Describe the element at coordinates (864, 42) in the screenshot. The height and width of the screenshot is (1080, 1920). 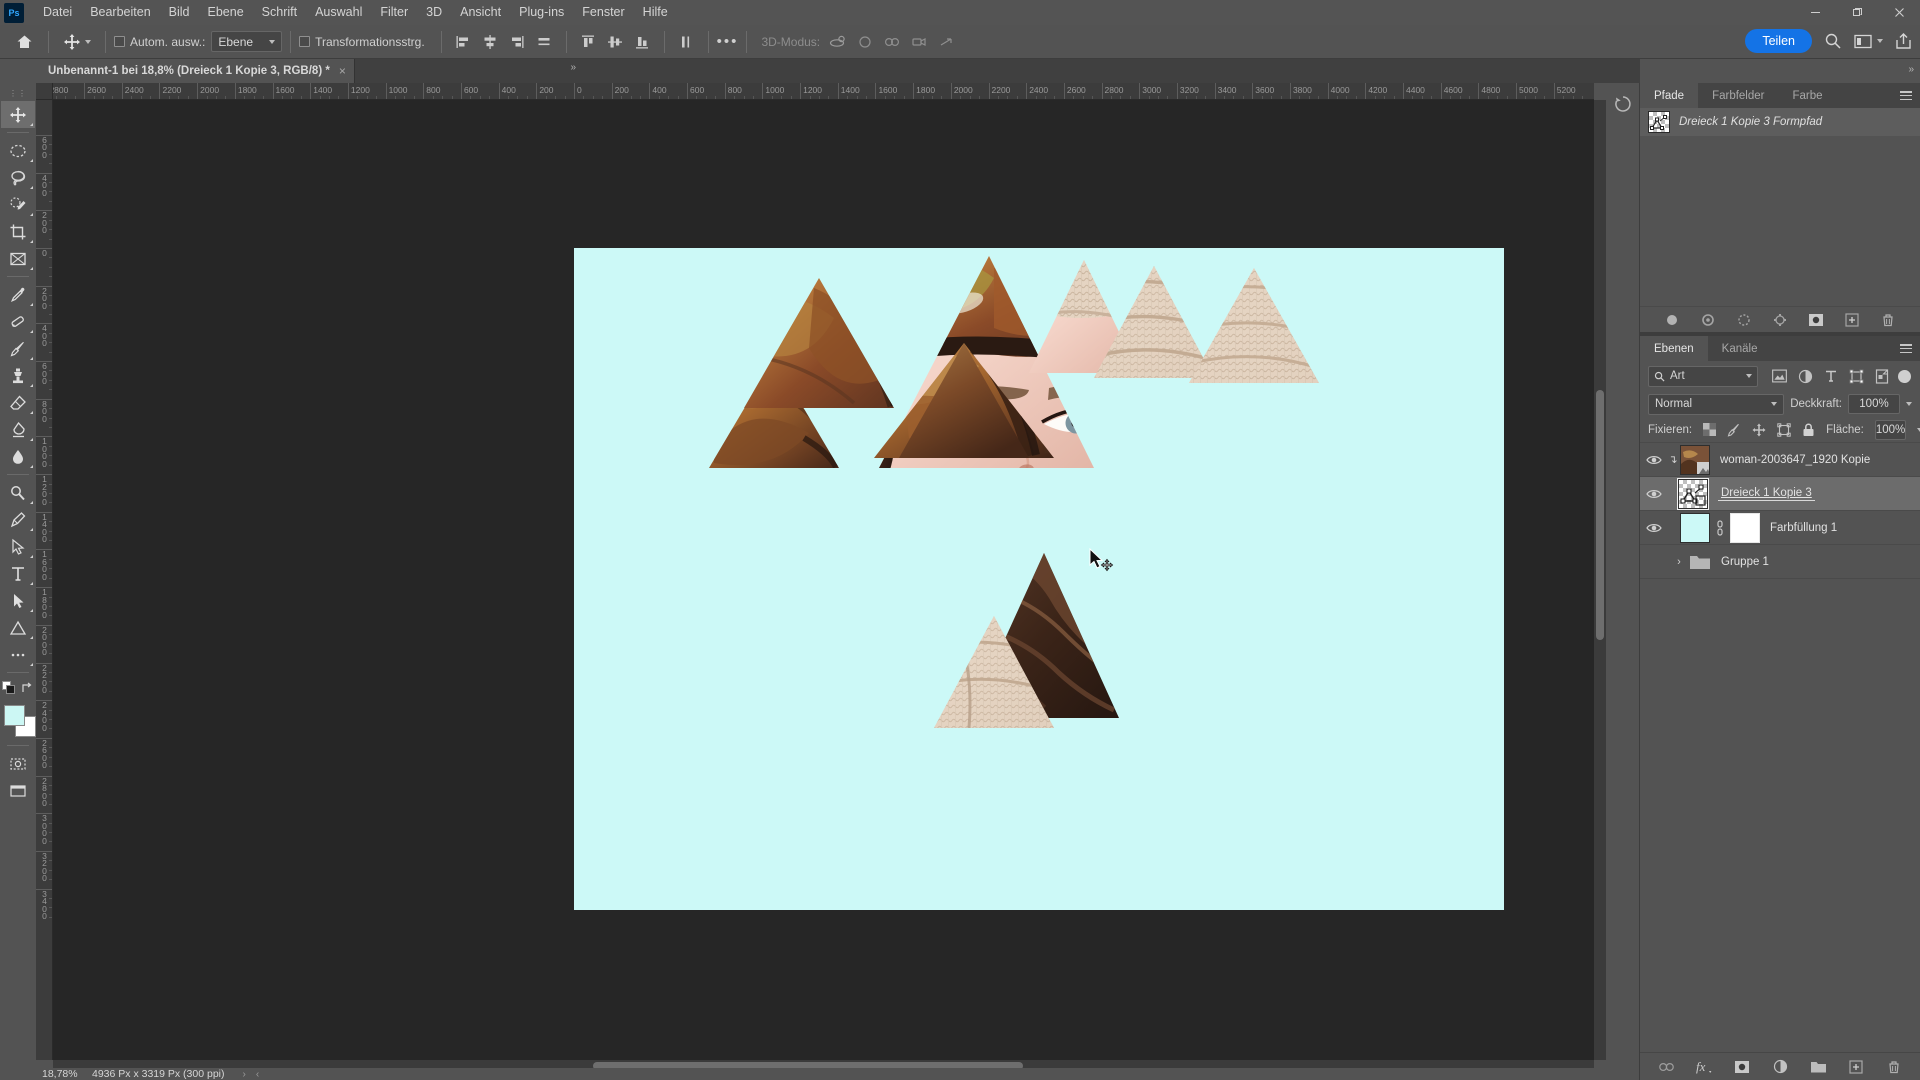
I see `3d-roll-icon` at that location.